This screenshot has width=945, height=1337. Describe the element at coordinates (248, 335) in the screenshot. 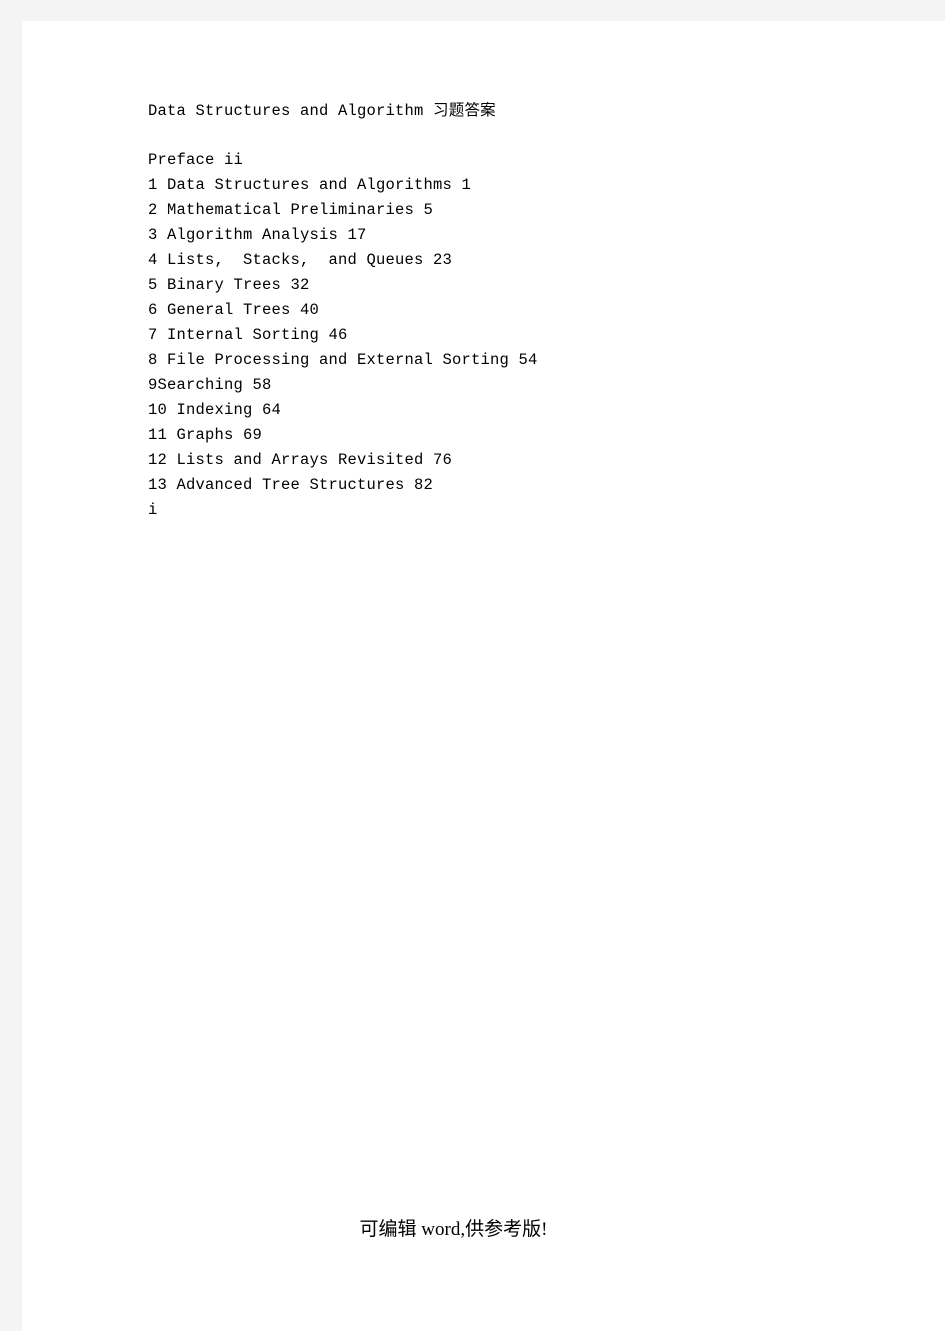

I see `toc-entry: 7 Internal Sorting 46` at that location.